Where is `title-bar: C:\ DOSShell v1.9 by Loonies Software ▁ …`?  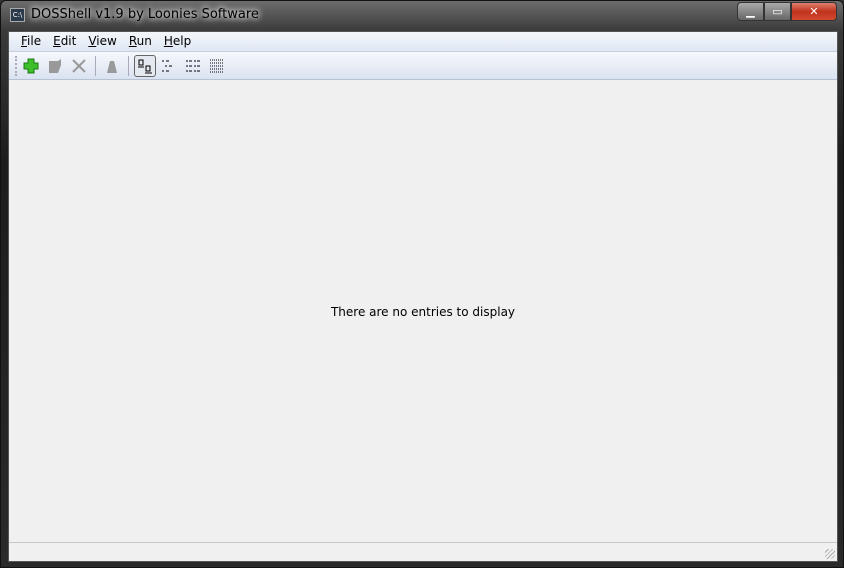 title-bar: C:\ DOSShell v1.9 by Loonies Software ▁ … is located at coordinates (422, 16).